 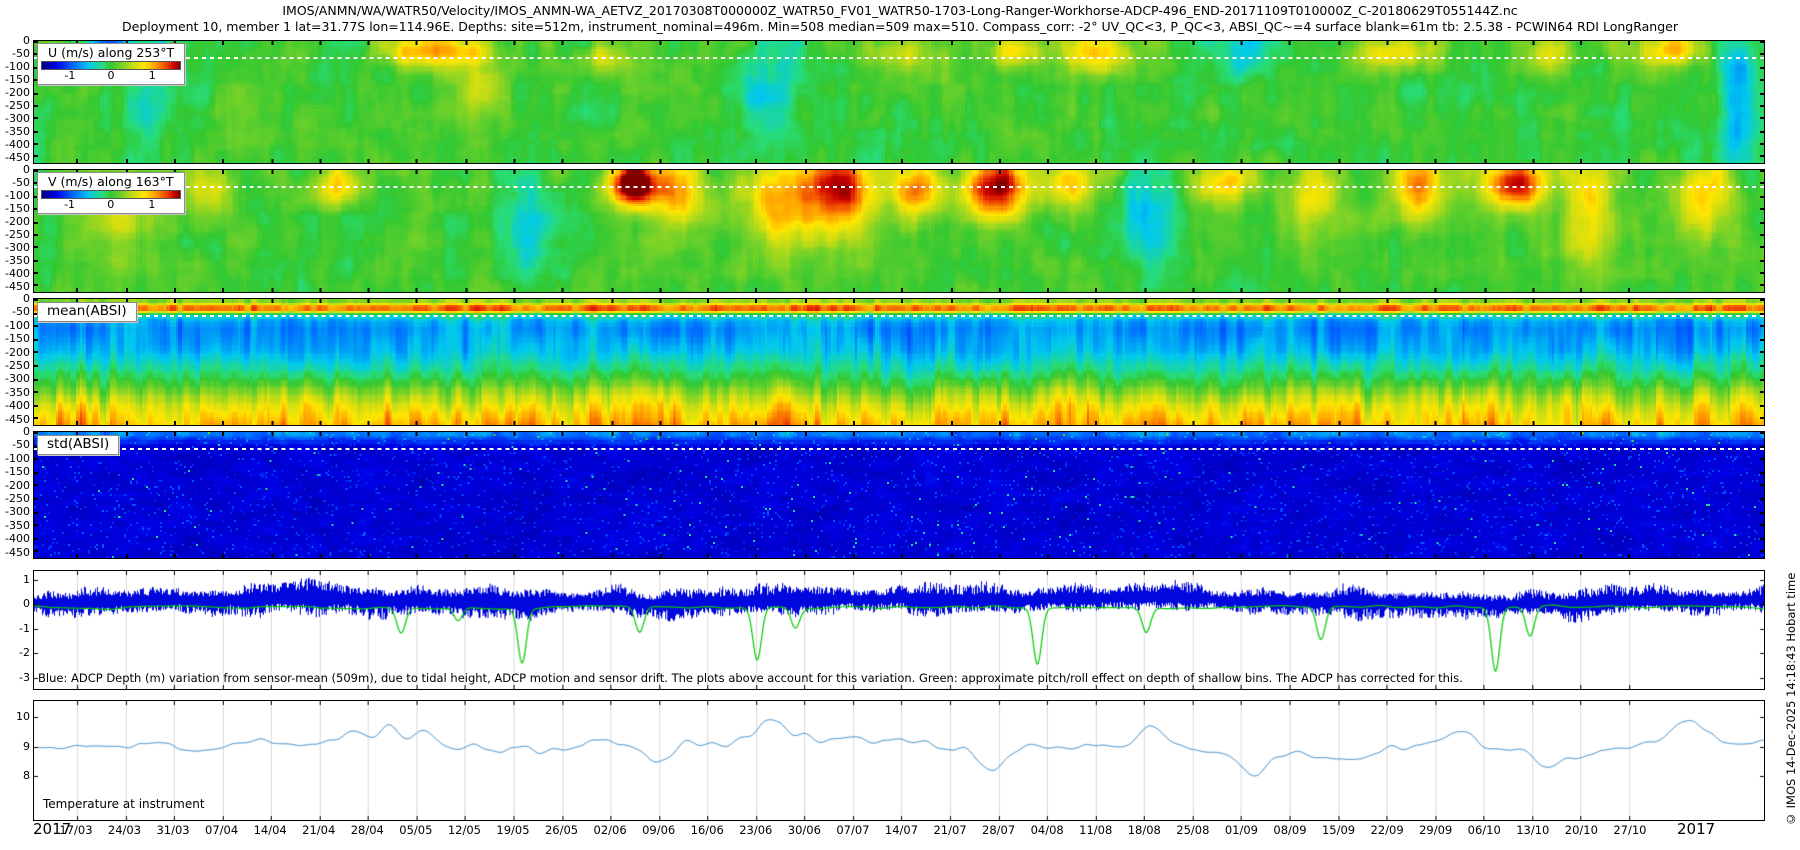 I want to click on y-tick-label: -2, so click(x=24, y=653).